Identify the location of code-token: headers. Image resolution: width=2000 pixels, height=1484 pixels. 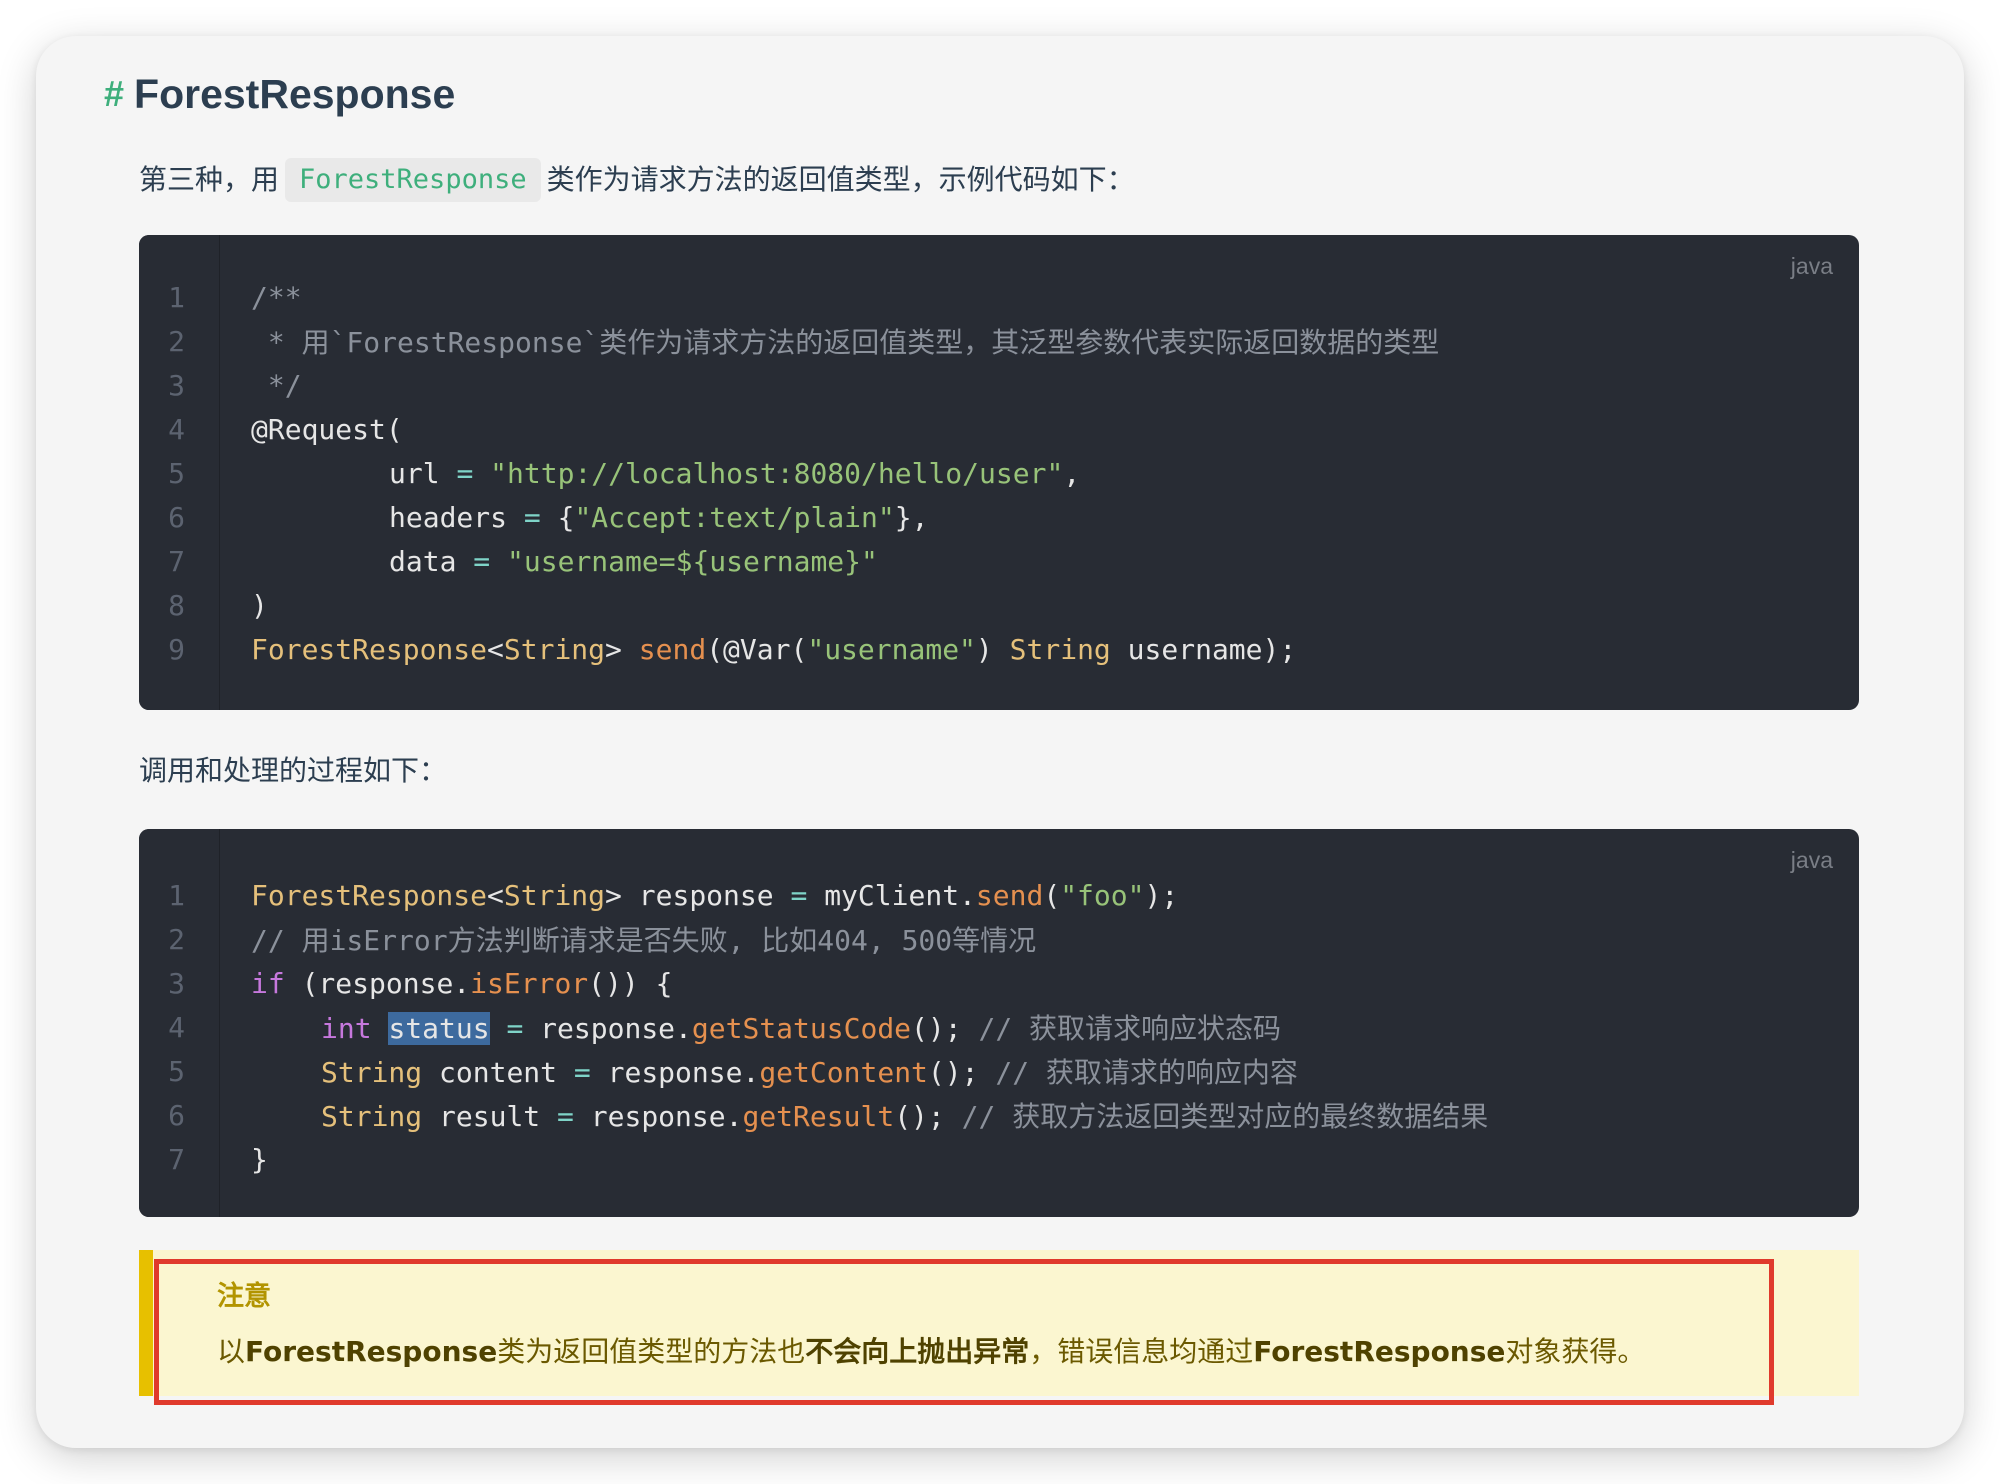
(448, 517).